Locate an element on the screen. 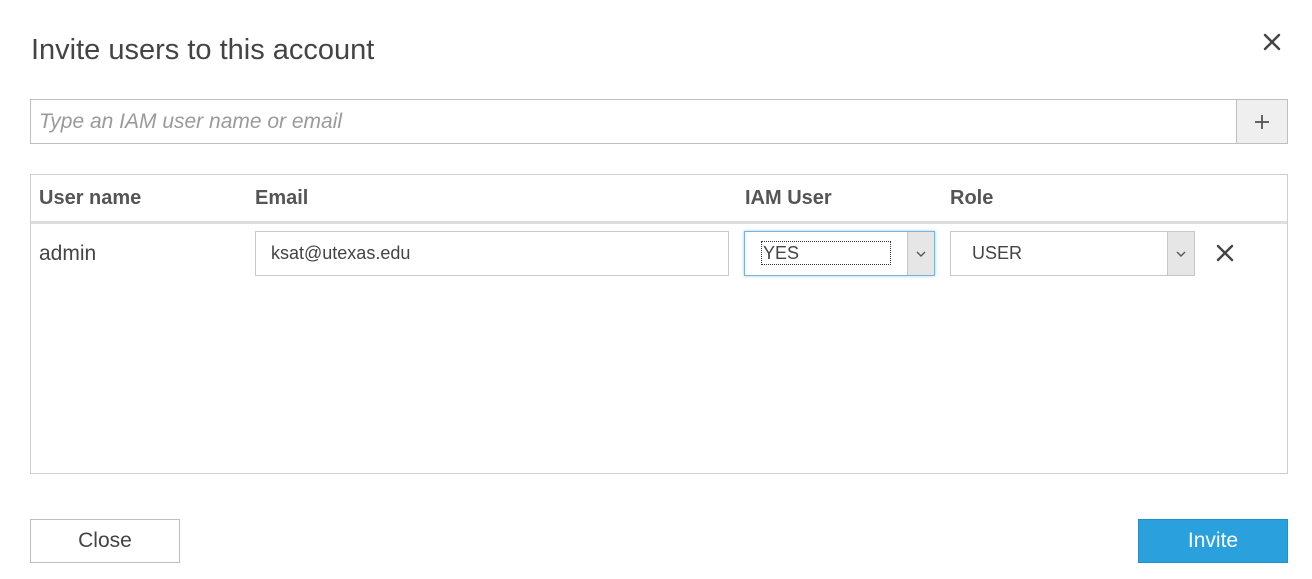 The image size is (1312, 579). invite-button: Invite is located at coordinates (1213, 541).